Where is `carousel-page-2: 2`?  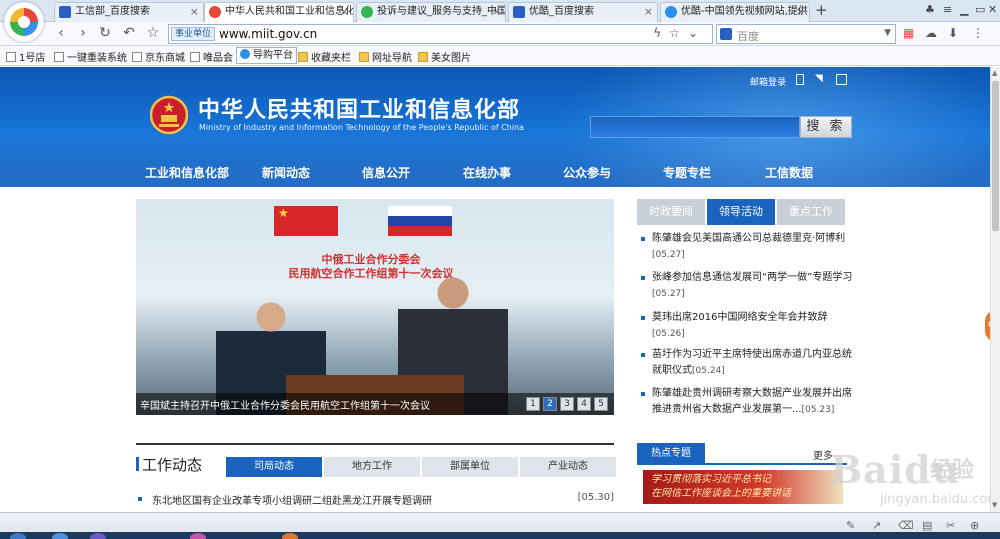
carousel-page-2: 2 is located at coordinates (550, 404).